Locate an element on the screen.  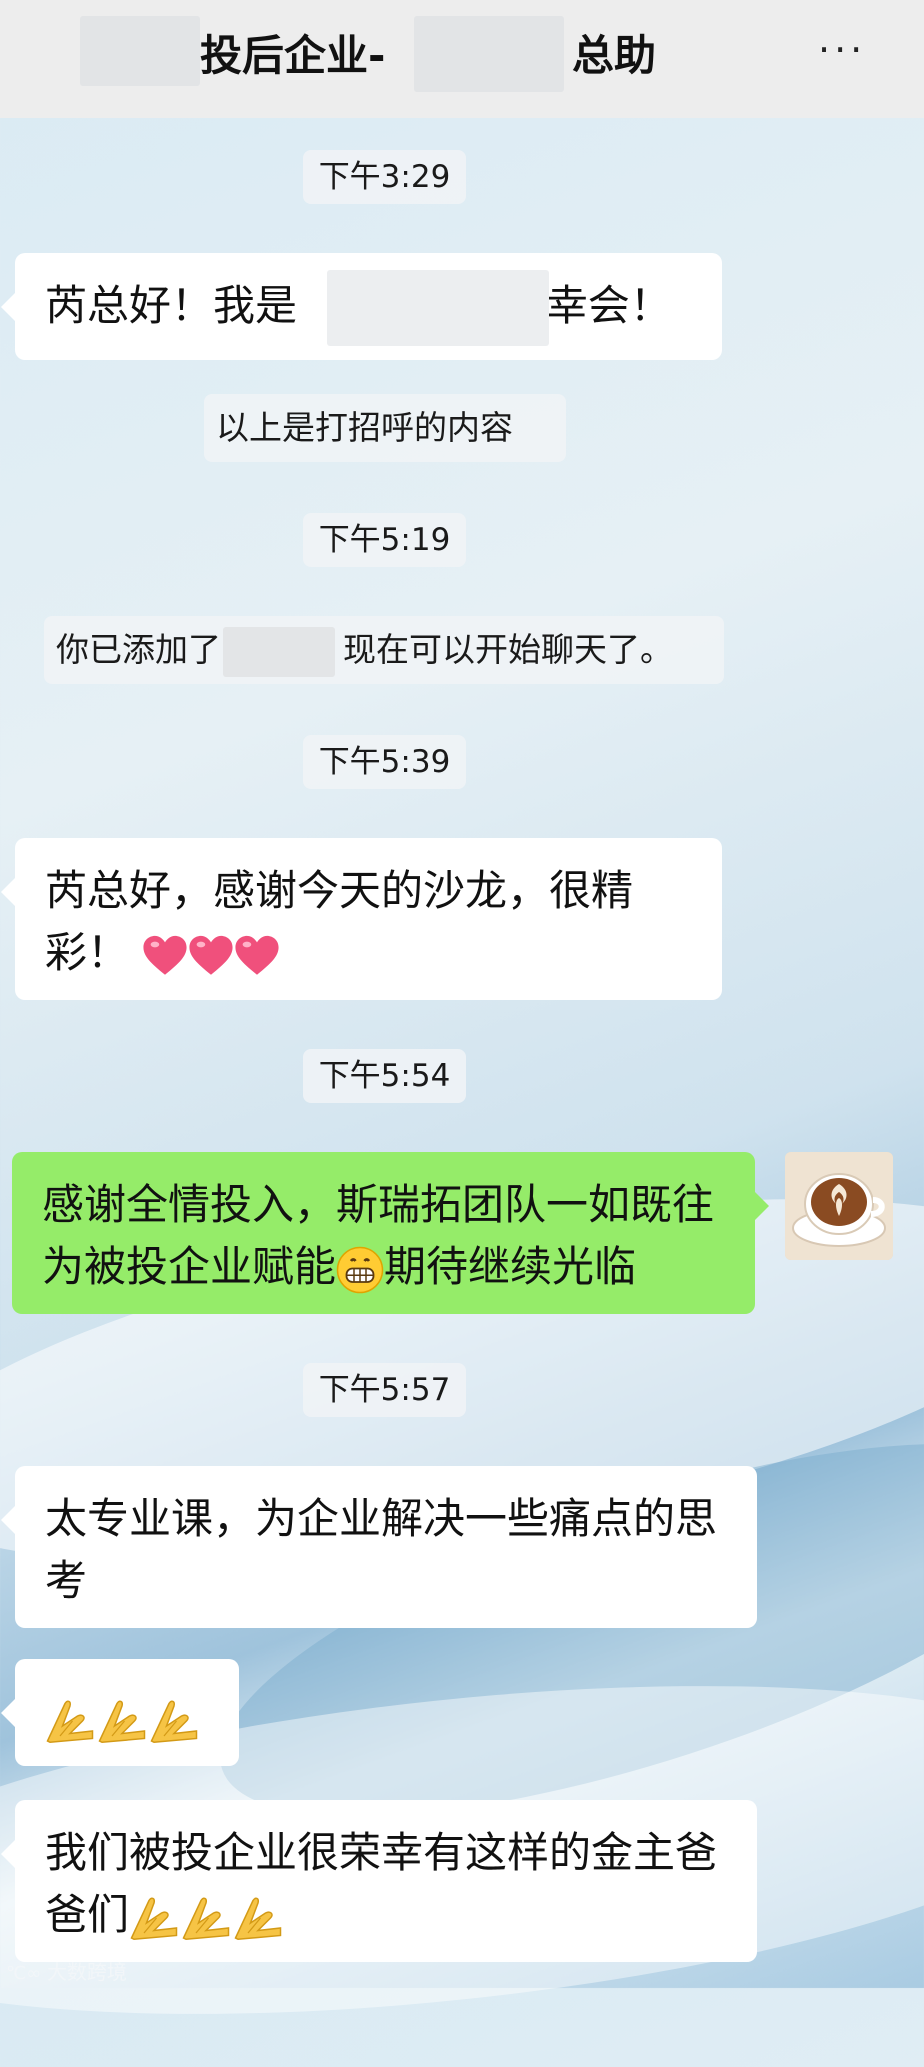
timestamp: 下午5:57 is located at coordinates (384, 1390).